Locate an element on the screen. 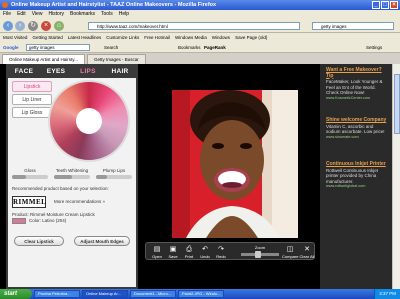  print-button: ⎙ Print is located at coordinates (189, 252).